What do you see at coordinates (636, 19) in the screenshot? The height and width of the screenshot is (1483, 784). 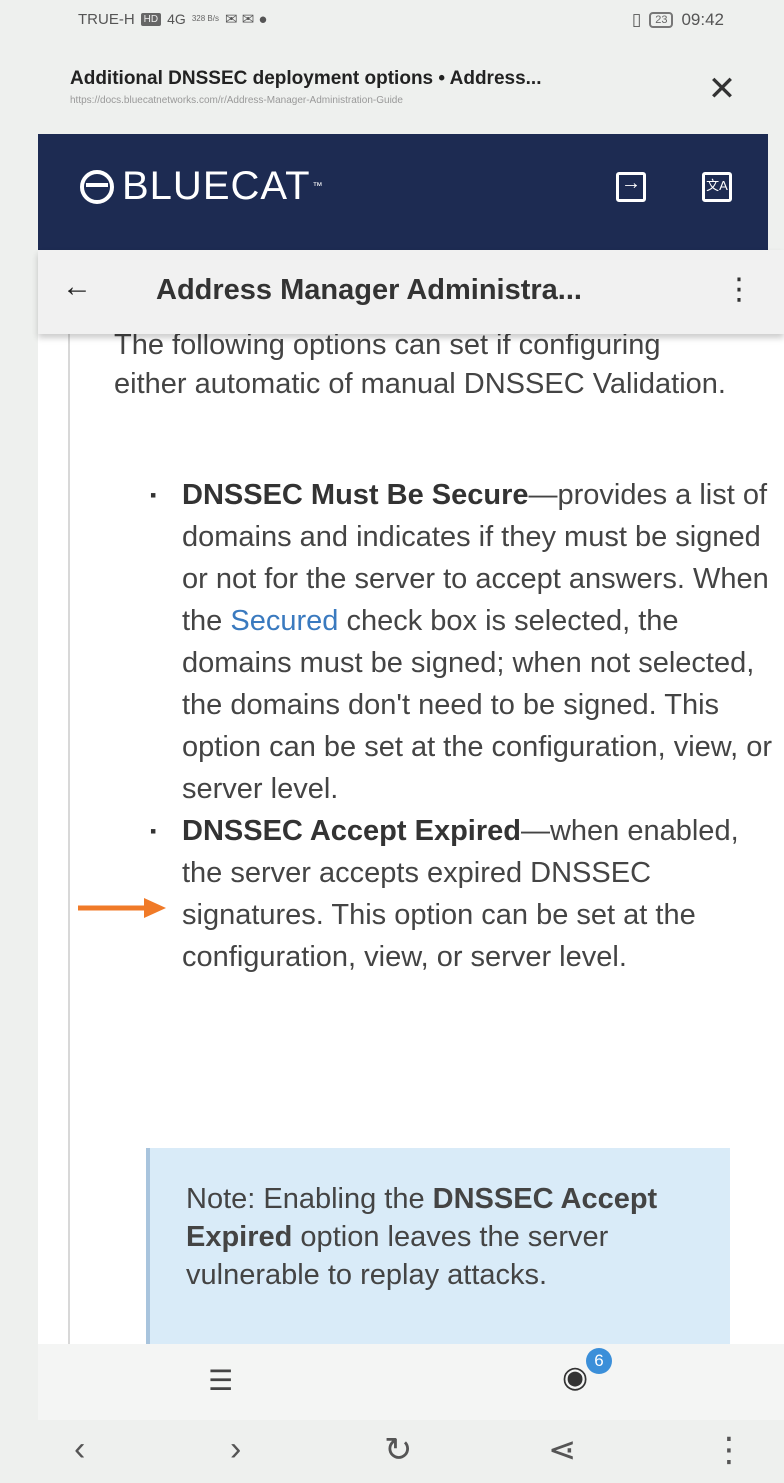 I see `vibrate-icon: ▯` at bounding box center [636, 19].